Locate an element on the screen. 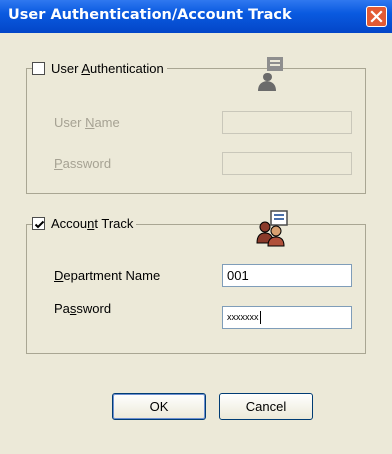 The image size is (392, 454). user-password-field is located at coordinates (287, 163).